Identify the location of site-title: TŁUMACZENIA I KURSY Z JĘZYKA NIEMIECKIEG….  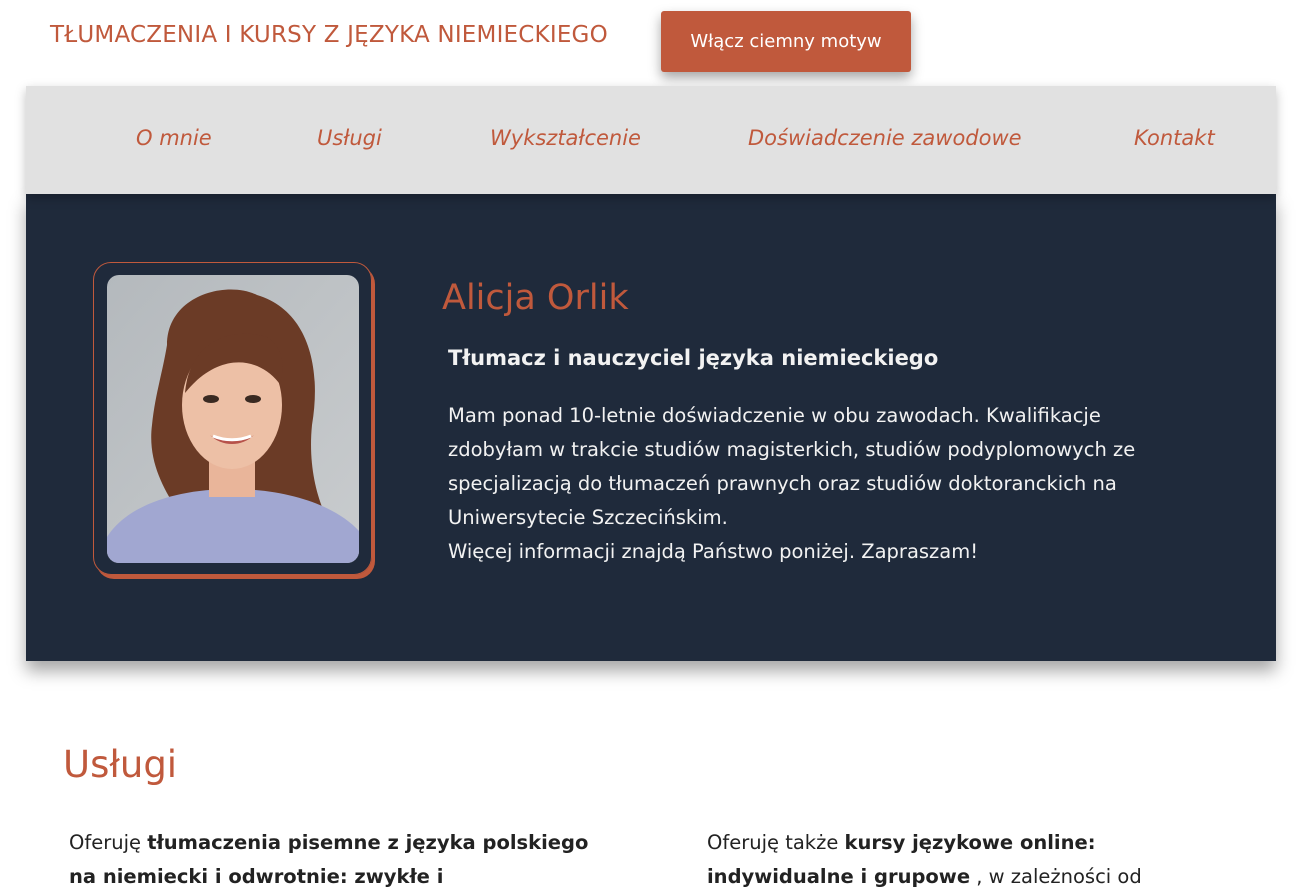
(329, 35).